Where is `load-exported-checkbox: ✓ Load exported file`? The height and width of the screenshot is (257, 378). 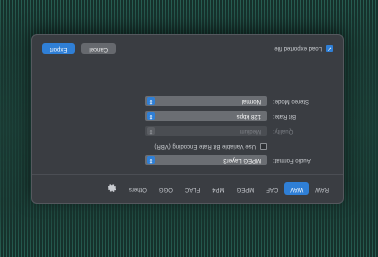
load-exported-checkbox: ✓ Load exported file is located at coordinates (303, 48).